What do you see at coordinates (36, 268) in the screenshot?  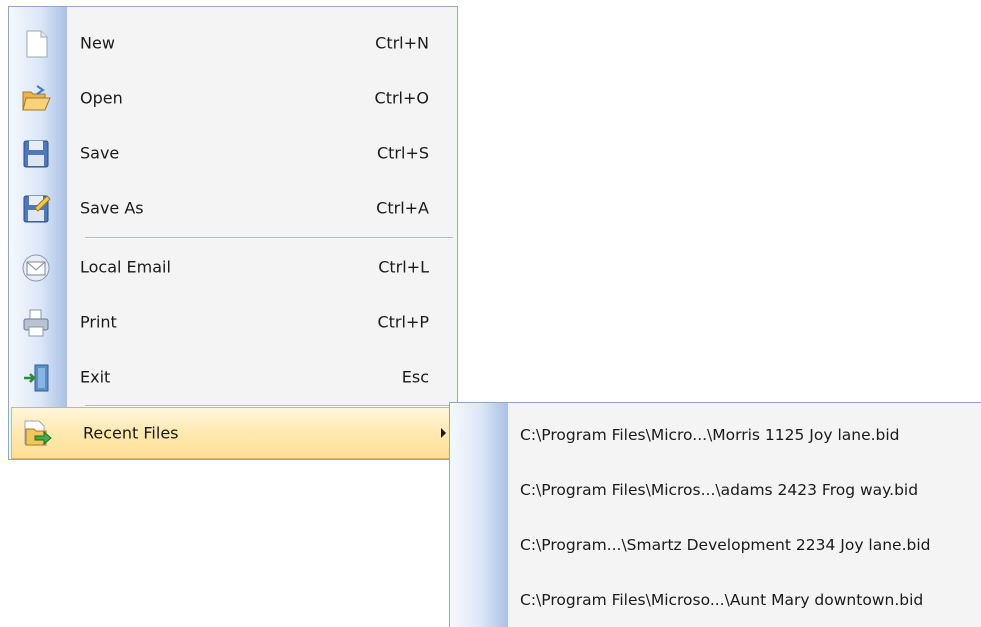 I see `envelope-icon` at bounding box center [36, 268].